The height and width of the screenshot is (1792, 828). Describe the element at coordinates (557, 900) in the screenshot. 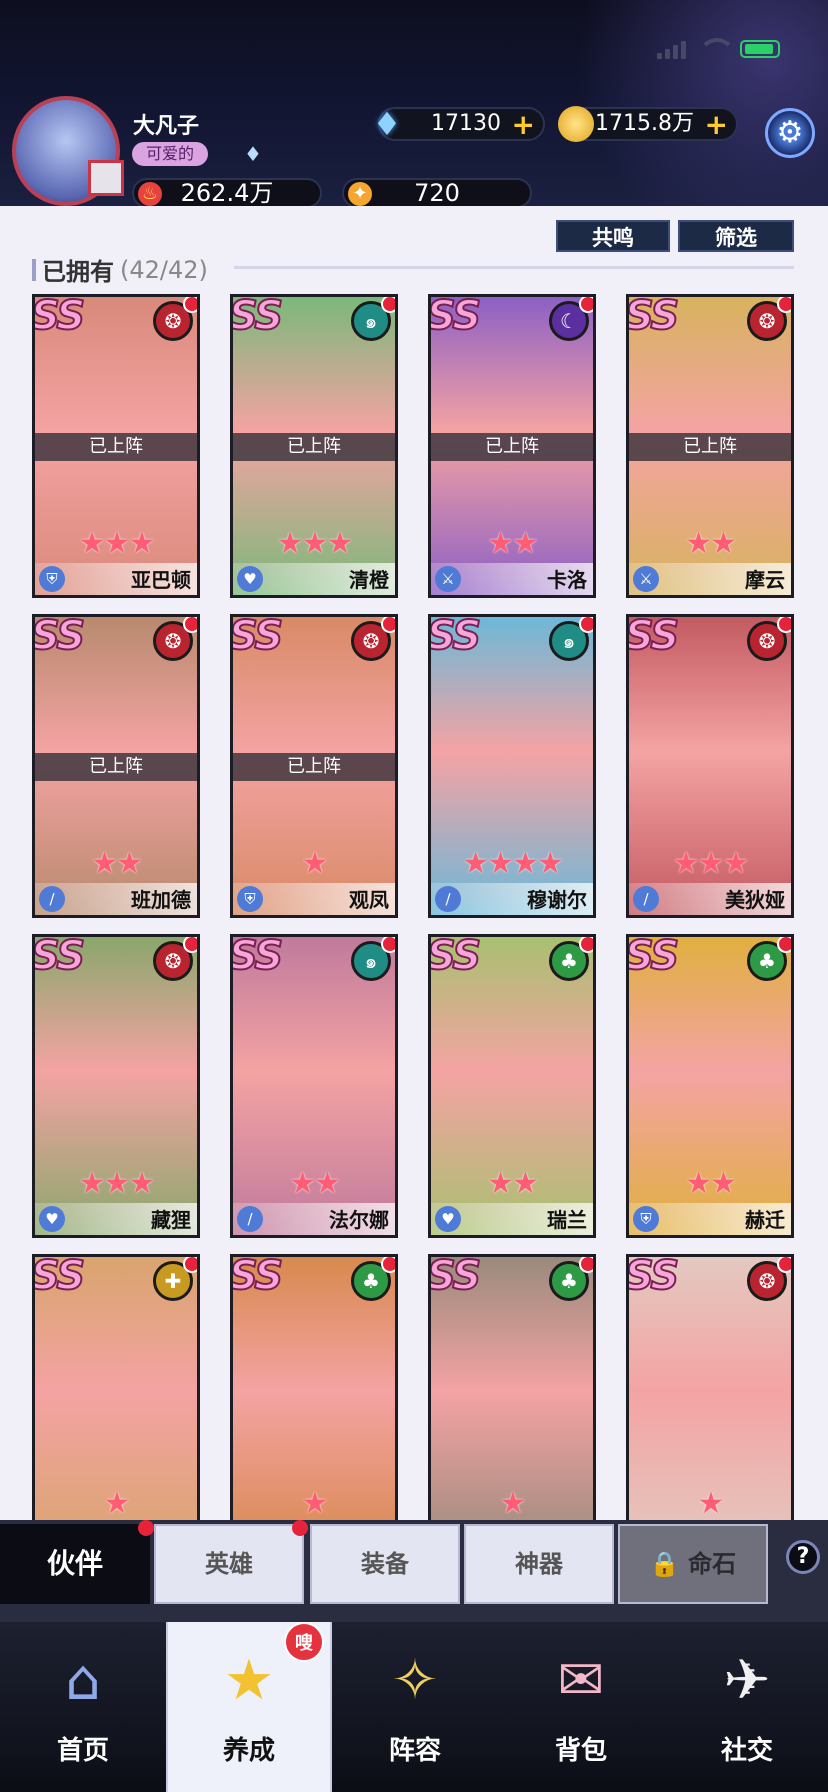

I see `hero-name: 穆谢尔` at that location.